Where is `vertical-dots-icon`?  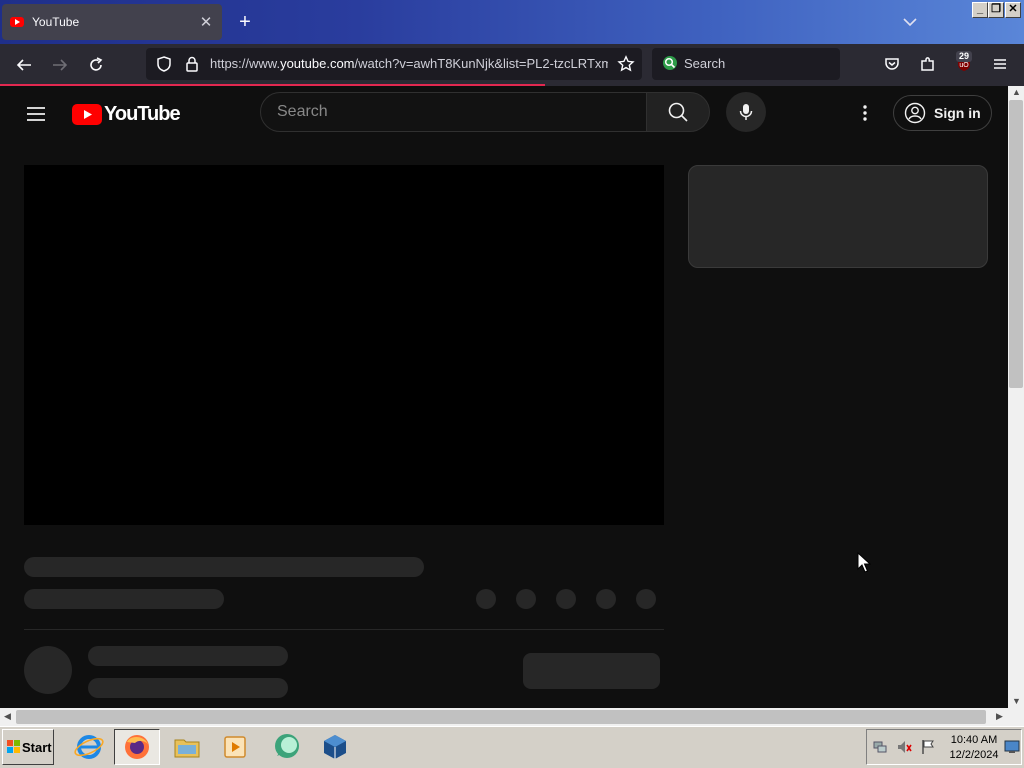 vertical-dots-icon is located at coordinates (865, 113).